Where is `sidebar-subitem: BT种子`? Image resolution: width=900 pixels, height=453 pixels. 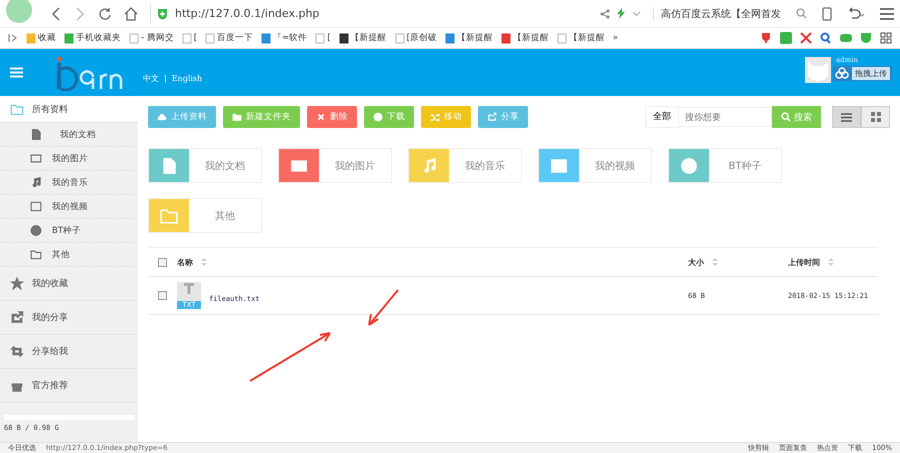 sidebar-subitem: BT种子 is located at coordinates (69, 231).